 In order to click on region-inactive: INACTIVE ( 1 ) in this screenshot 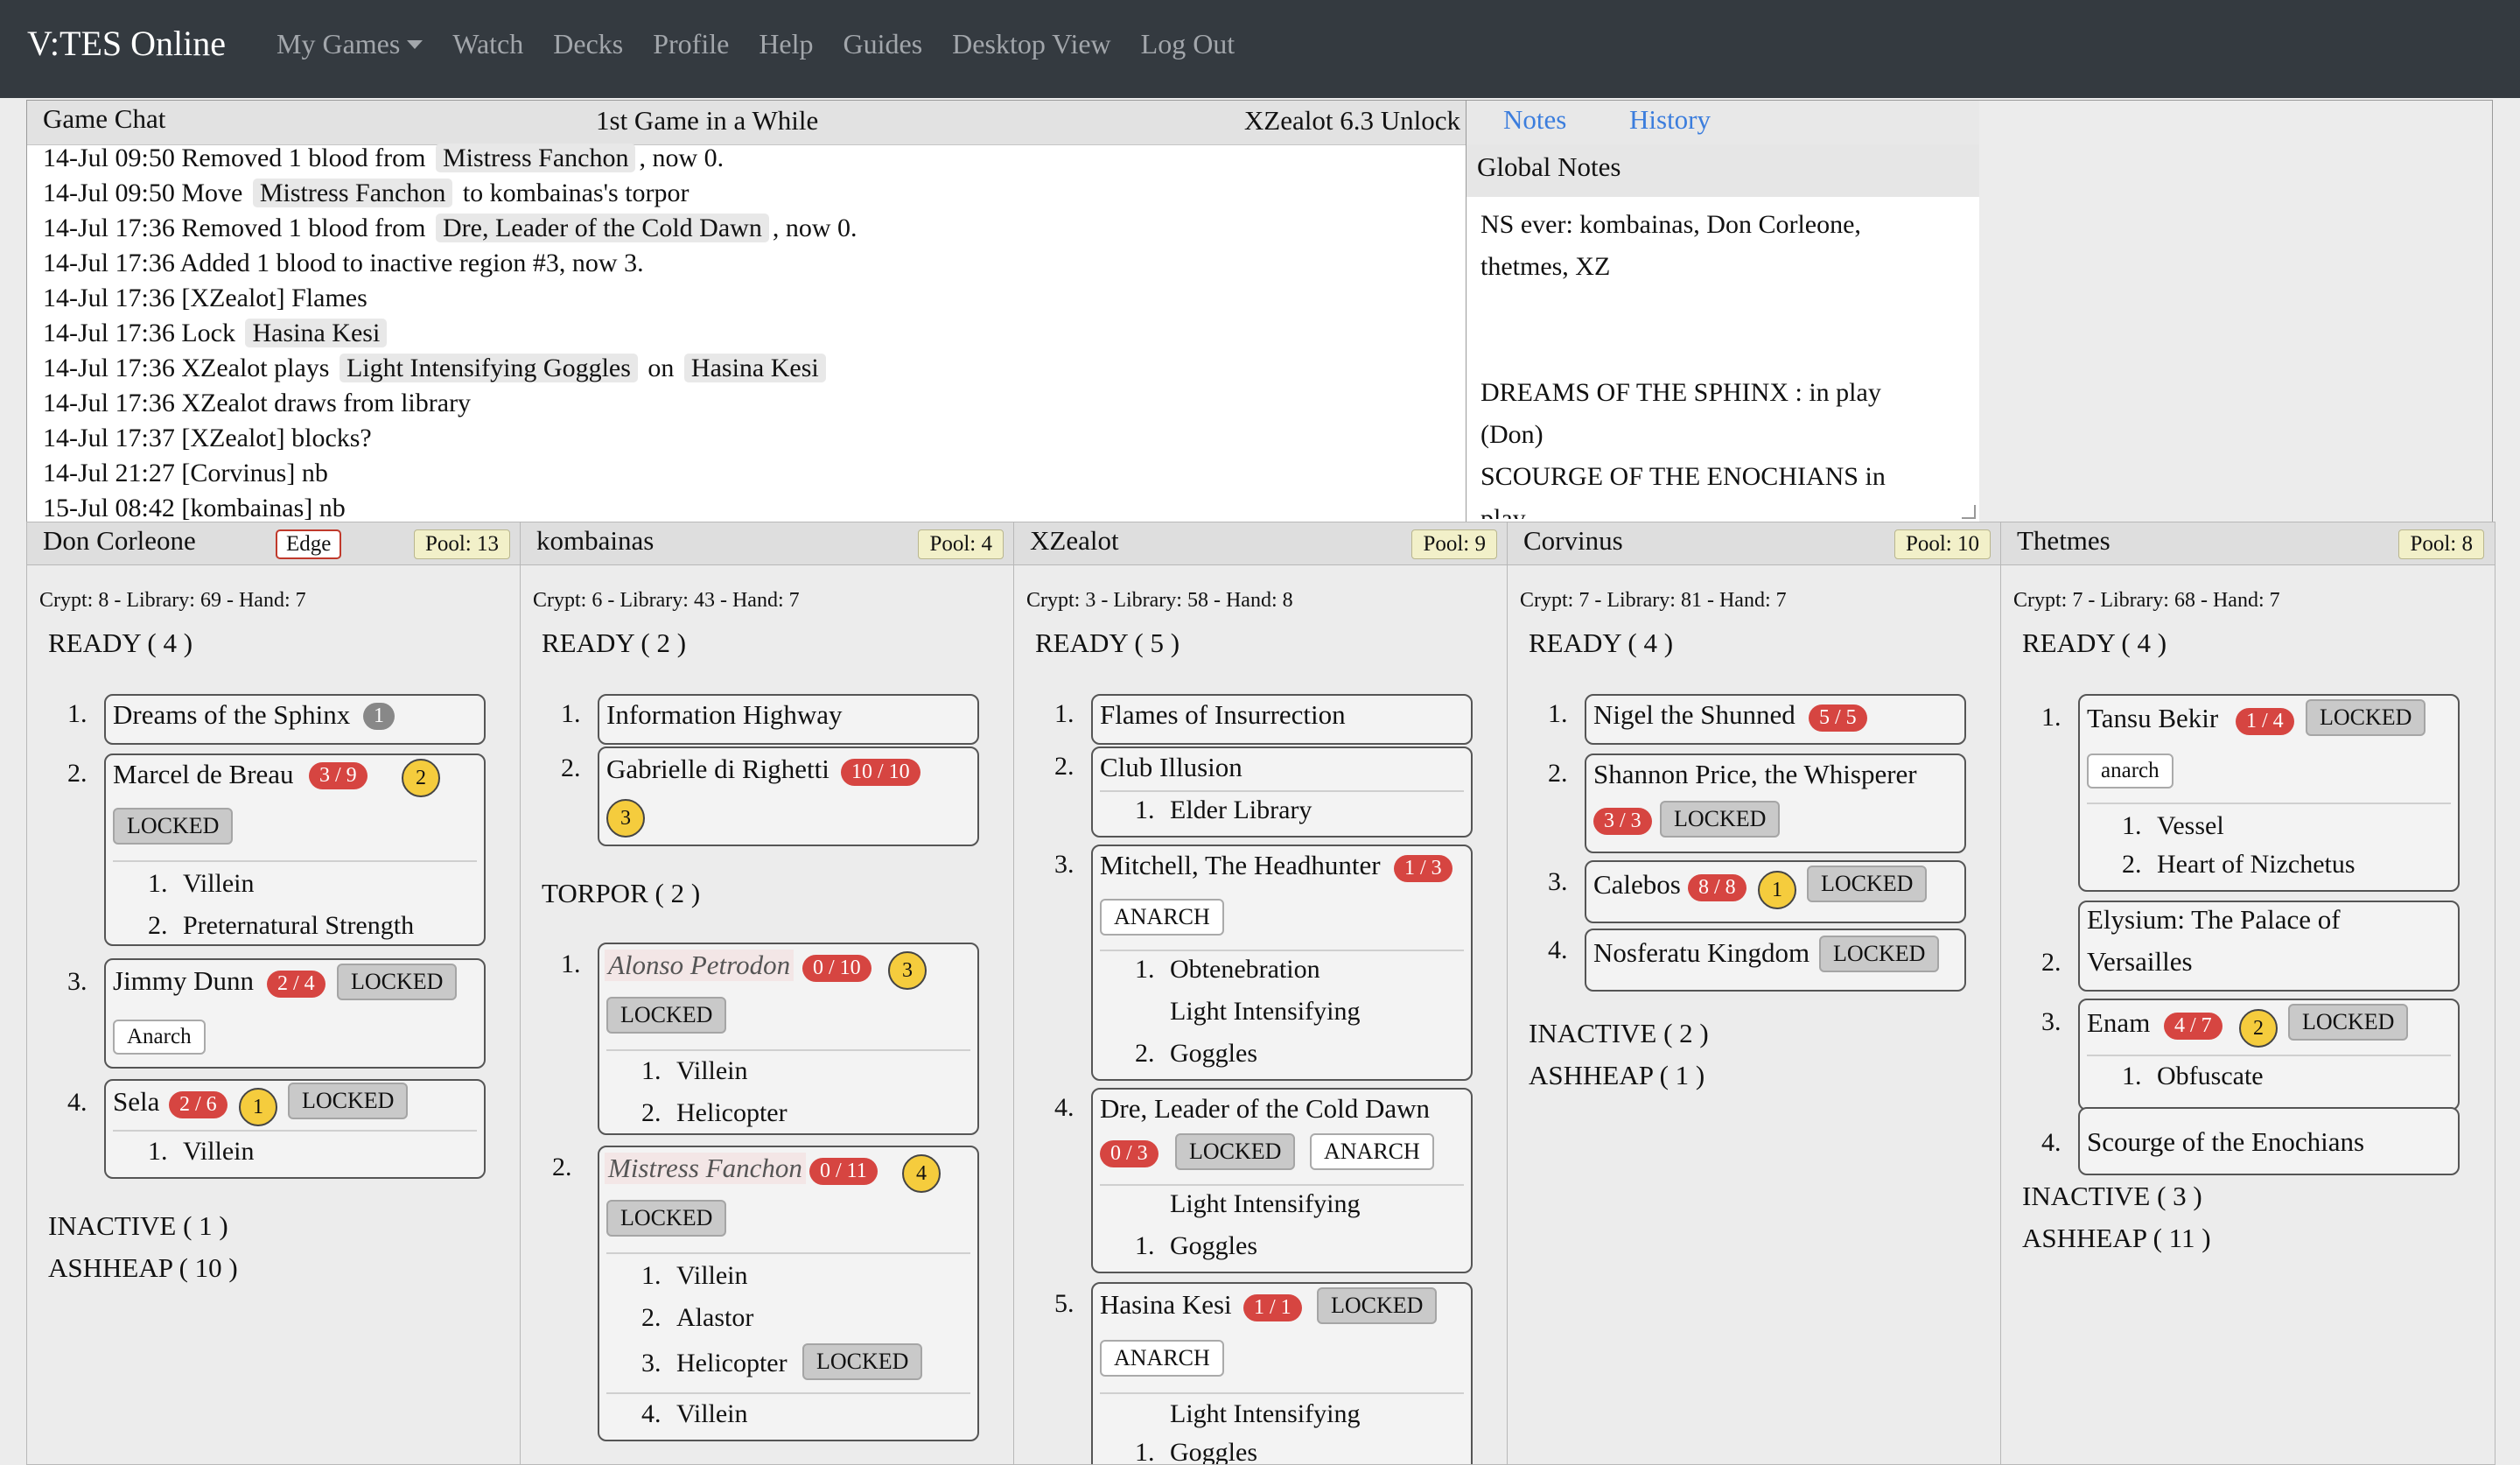, I will do `click(138, 1226)`.